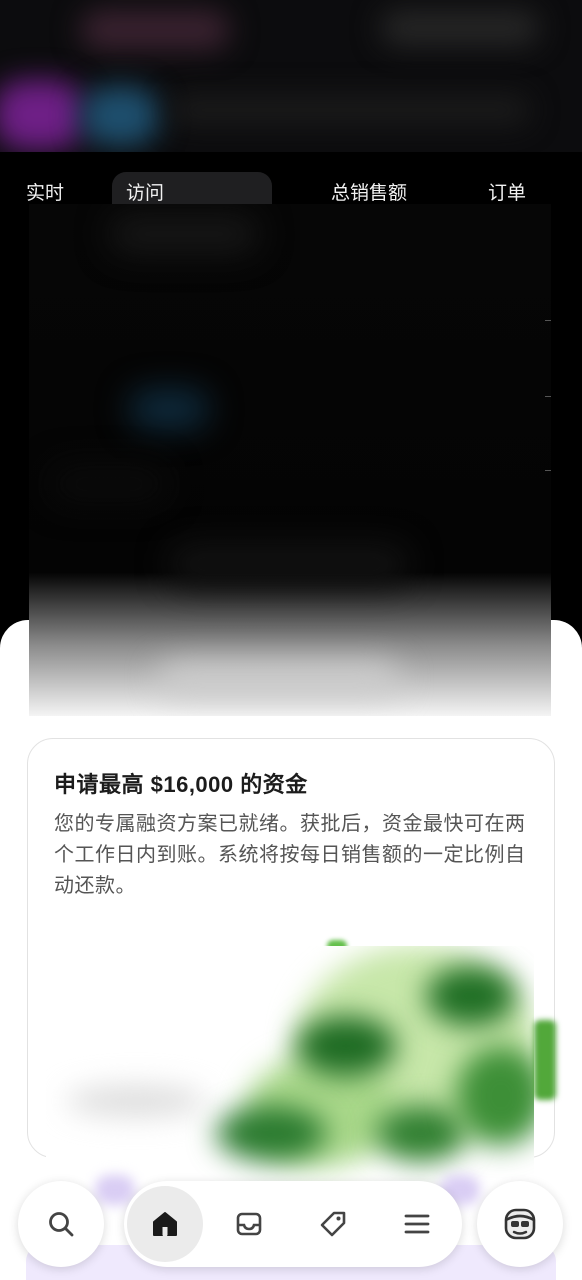  I want to click on nav-orders, so click(249, 1224).